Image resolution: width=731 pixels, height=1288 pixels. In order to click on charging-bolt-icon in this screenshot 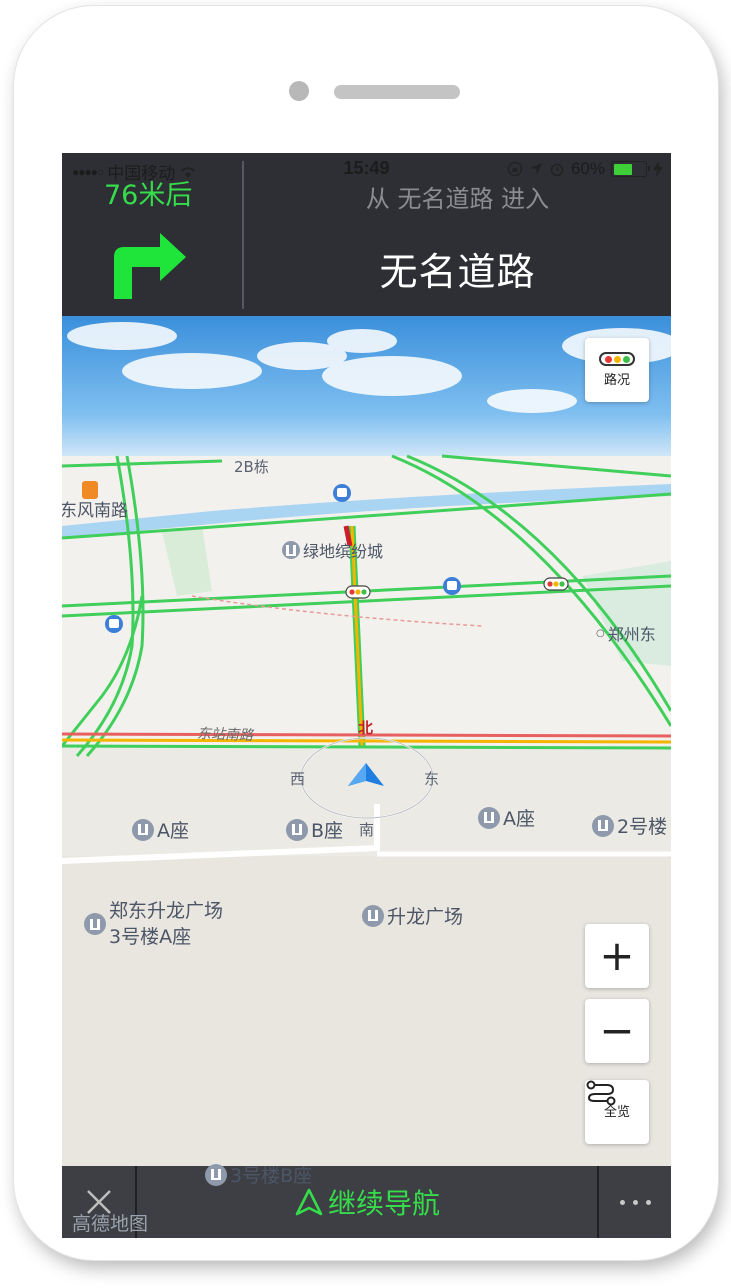, I will do `click(658, 169)`.